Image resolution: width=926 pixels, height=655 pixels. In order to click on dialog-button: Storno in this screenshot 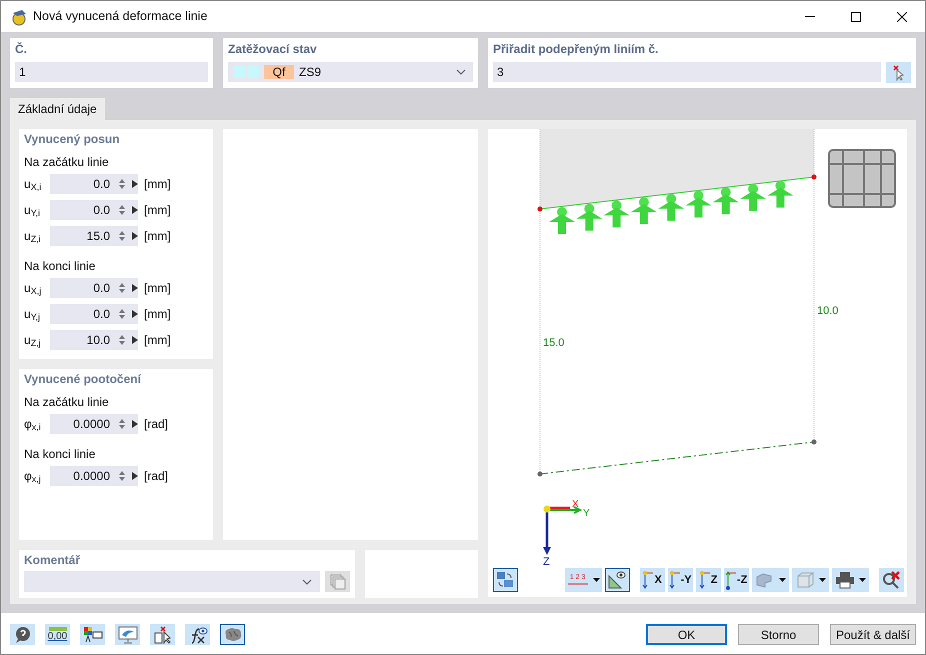, I will do `click(778, 634)`.